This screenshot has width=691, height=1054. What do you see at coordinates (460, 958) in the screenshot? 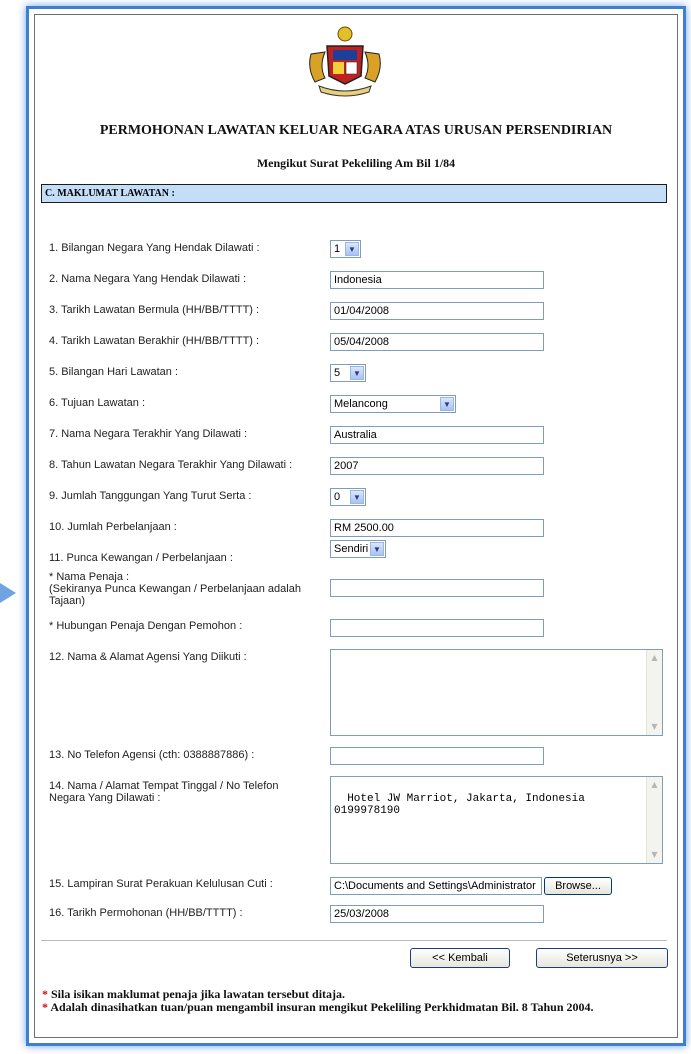
I see `kembali-button: << Kembali` at bounding box center [460, 958].